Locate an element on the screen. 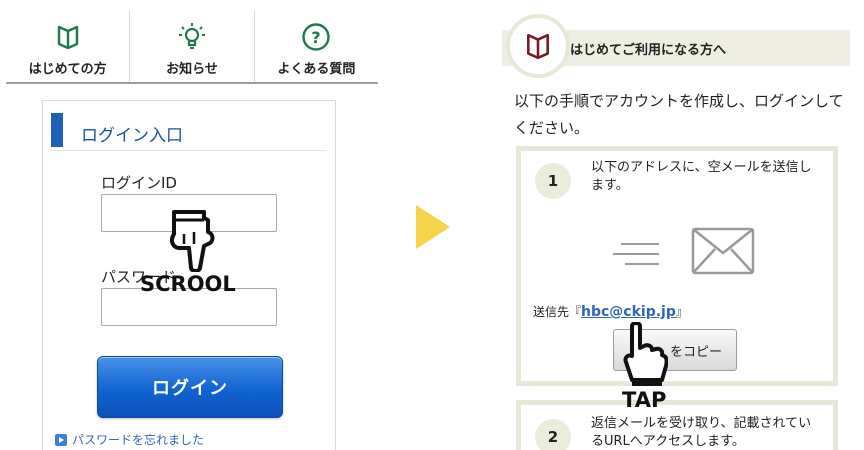 The width and height of the screenshot is (864, 450). intro-text: 以下の手順でアカウントを作成し、ログインしてください。 is located at coordinates (679, 114).